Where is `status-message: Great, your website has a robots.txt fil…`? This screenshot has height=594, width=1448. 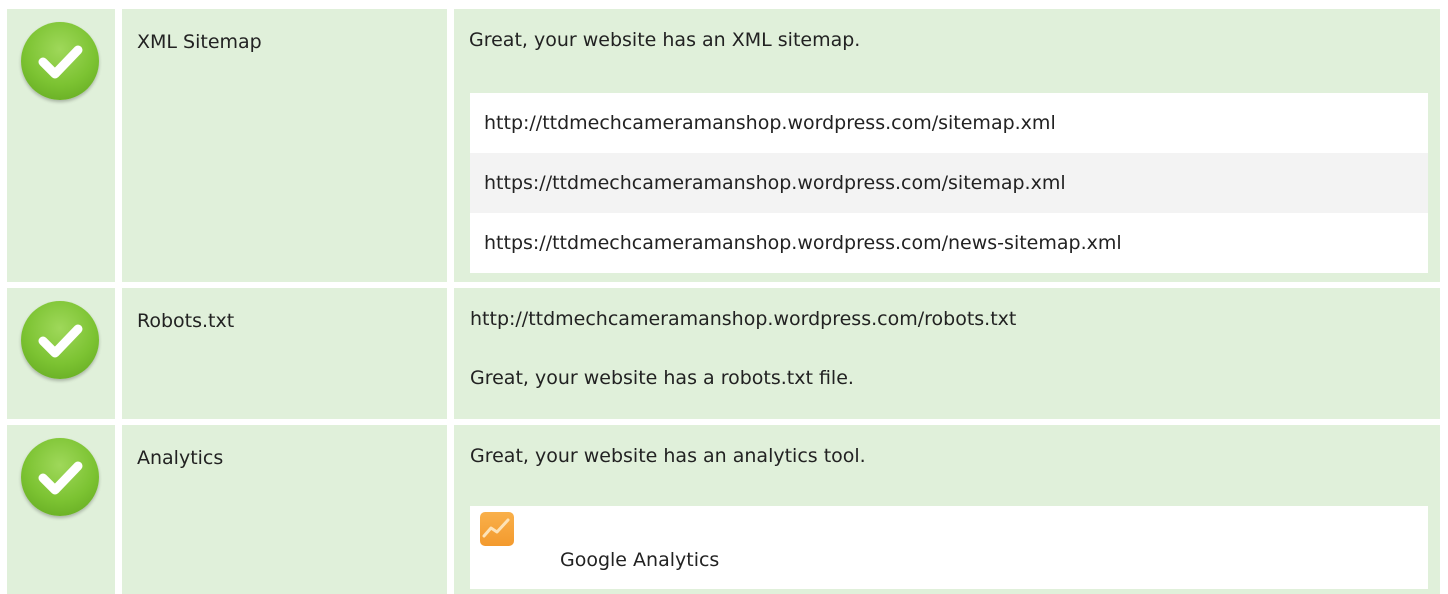
status-message: Great, your website has a robots.txt fil… is located at coordinates (662, 378).